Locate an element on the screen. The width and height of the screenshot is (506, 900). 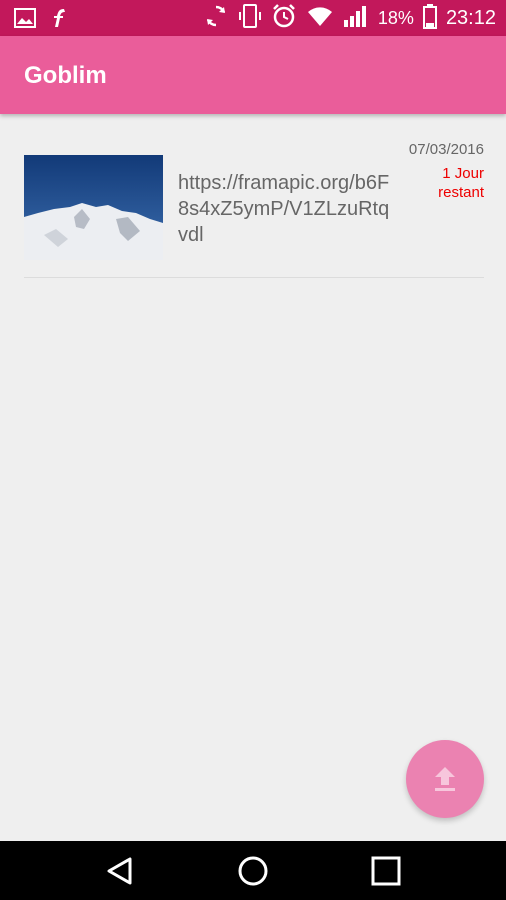
navigation-bar is located at coordinates (253, 870).